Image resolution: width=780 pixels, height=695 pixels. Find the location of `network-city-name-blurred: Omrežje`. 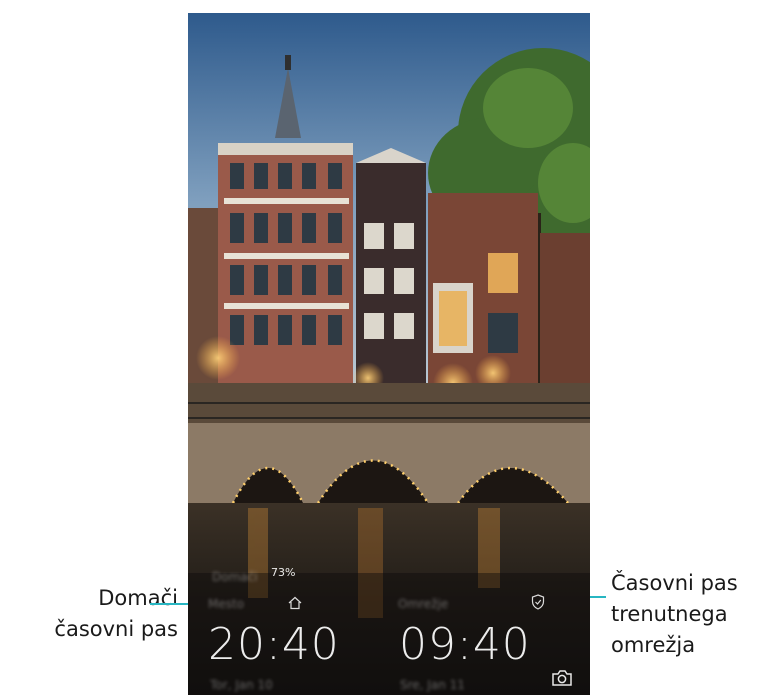

network-city-name-blurred: Omrežje is located at coordinates (423, 604).